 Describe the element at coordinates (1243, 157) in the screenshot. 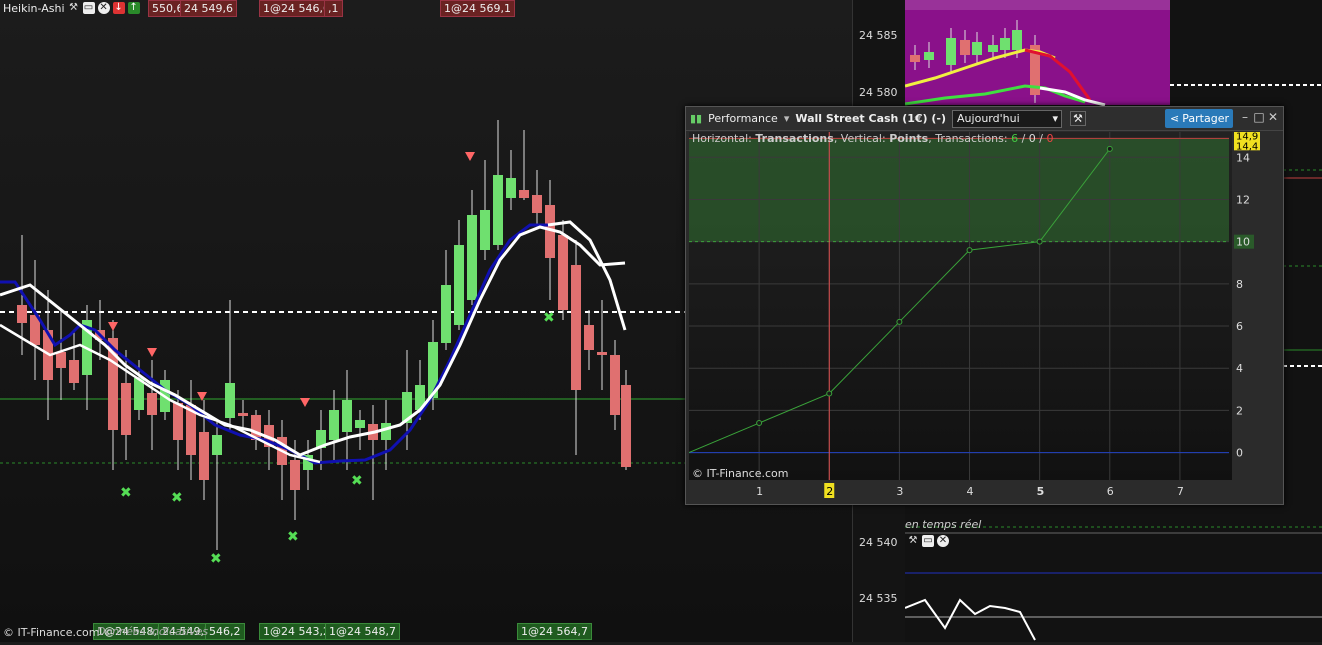

I see `y-tick-label: 14` at that location.